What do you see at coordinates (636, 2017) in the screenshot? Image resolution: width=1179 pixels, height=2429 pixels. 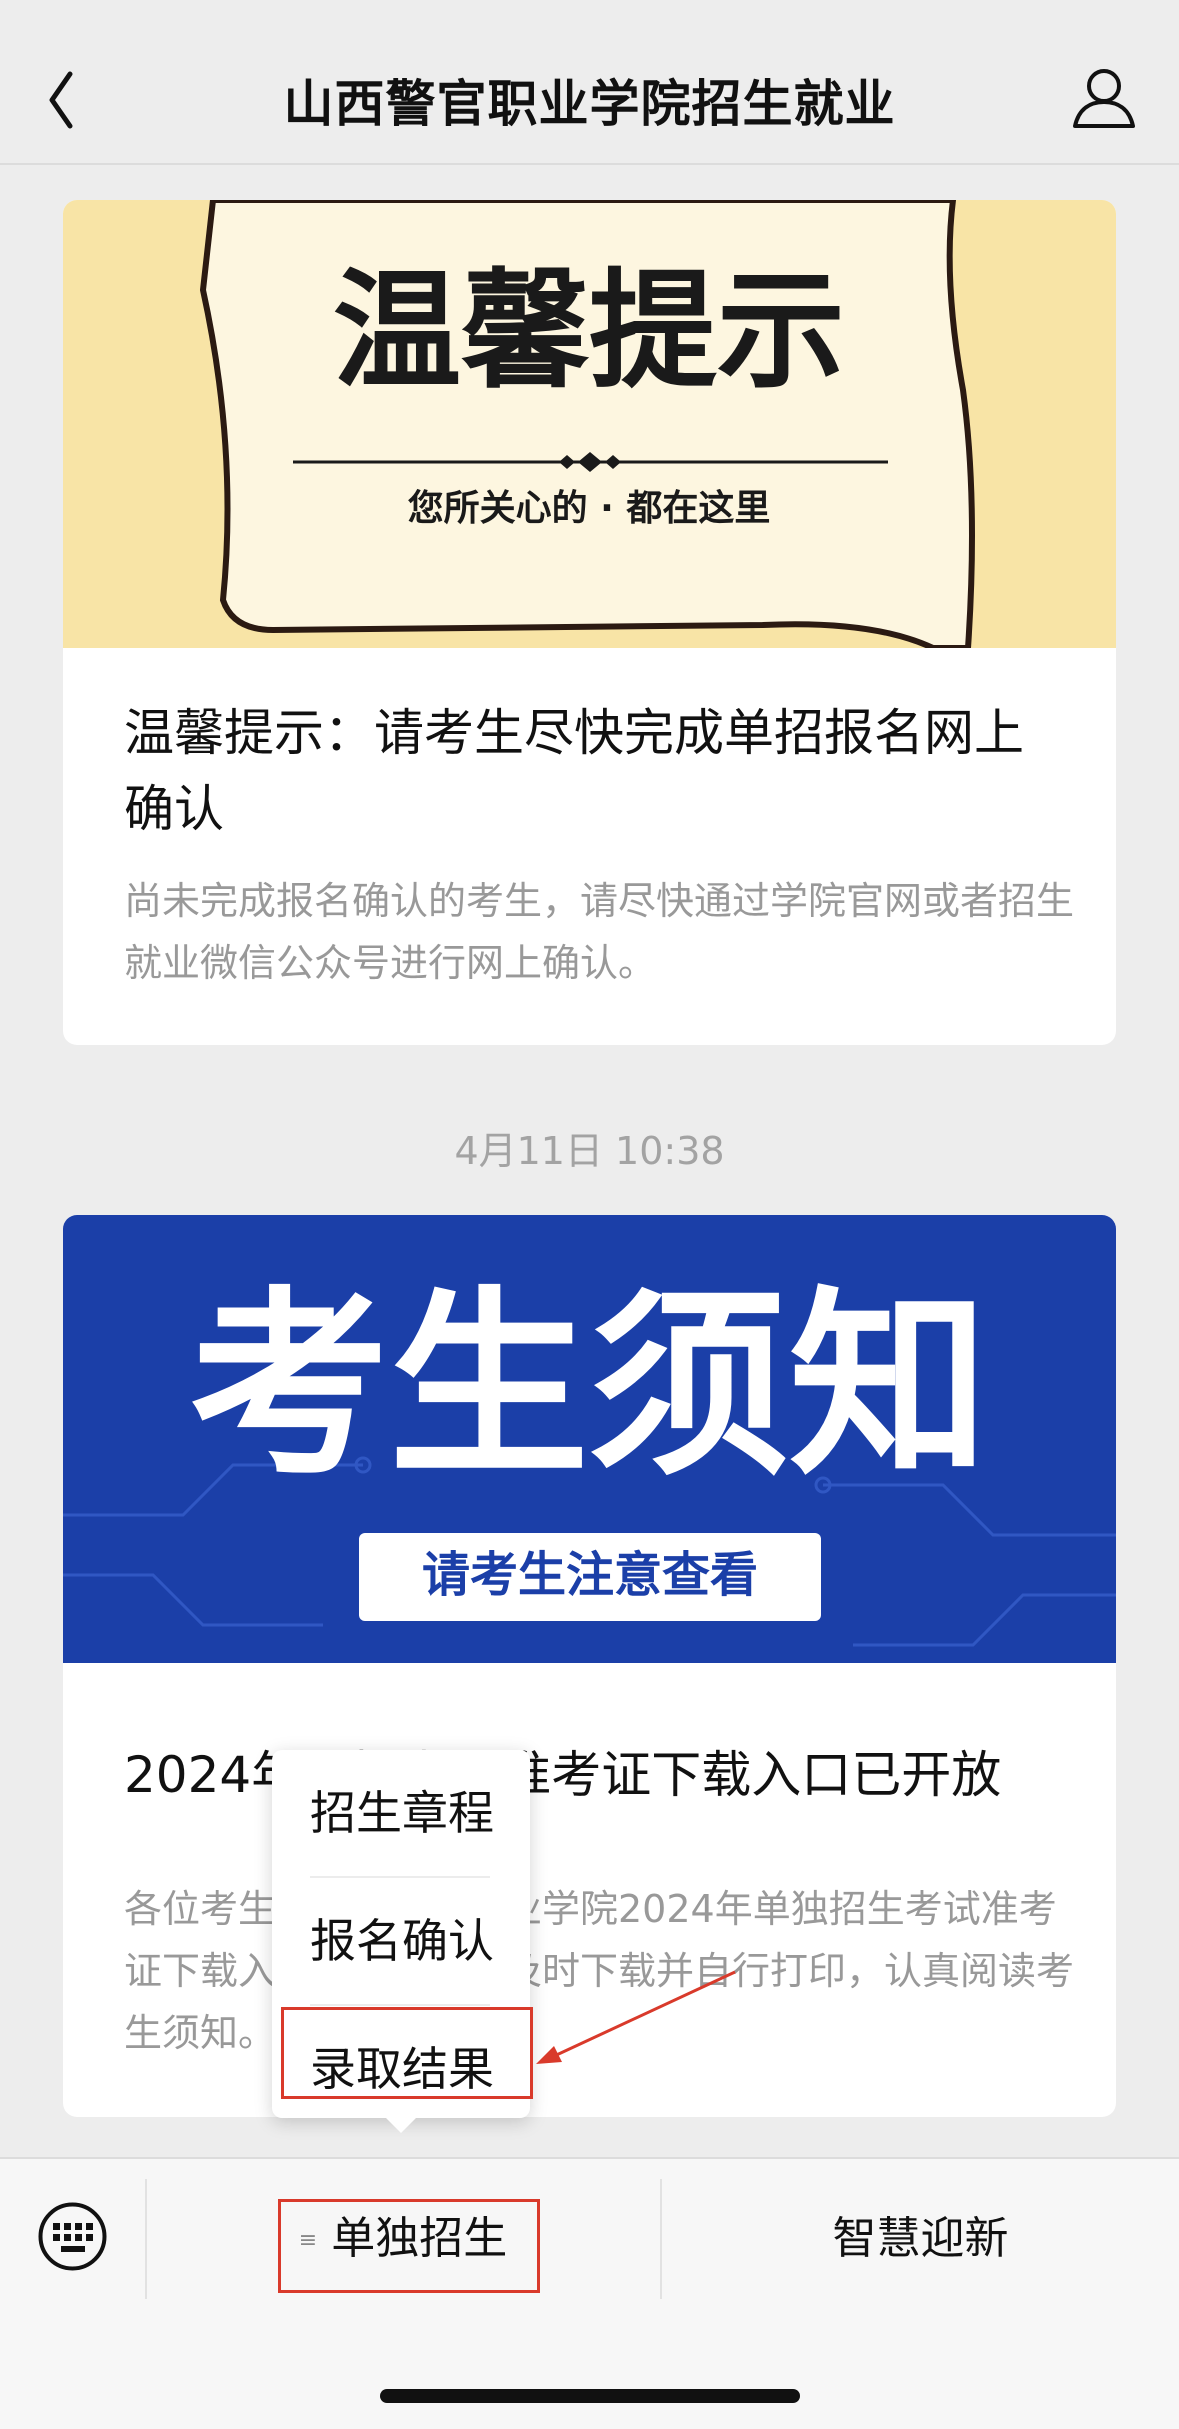 I see `annotation-arrow` at bounding box center [636, 2017].